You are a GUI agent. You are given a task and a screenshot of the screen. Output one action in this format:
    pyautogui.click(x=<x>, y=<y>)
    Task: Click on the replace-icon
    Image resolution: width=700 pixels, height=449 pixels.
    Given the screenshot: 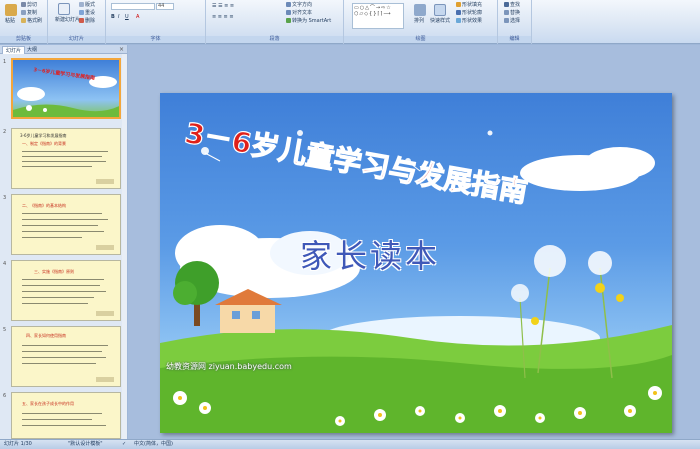 What is the action you would take?
    pyautogui.click(x=506, y=12)
    